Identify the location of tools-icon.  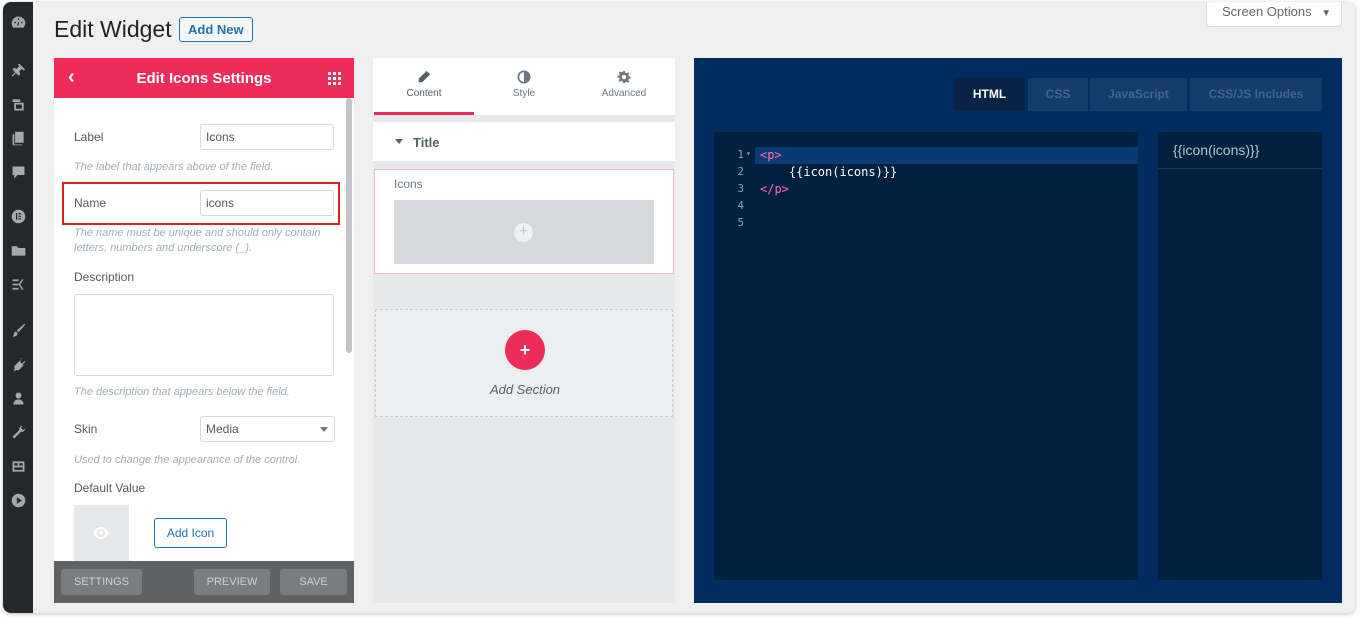
(18, 433).